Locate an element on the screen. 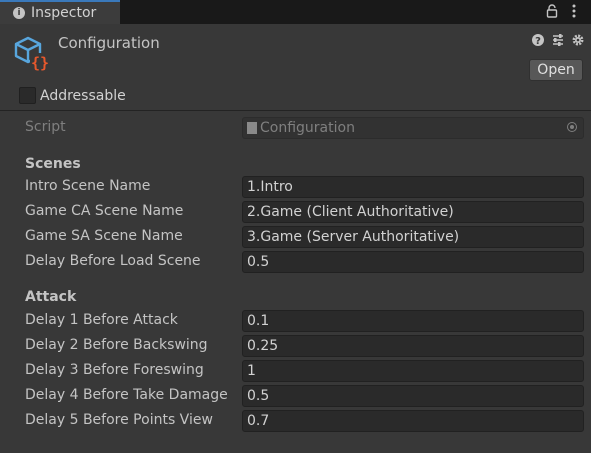 The height and width of the screenshot is (453, 591). presets-icon is located at coordinates (558, 40).